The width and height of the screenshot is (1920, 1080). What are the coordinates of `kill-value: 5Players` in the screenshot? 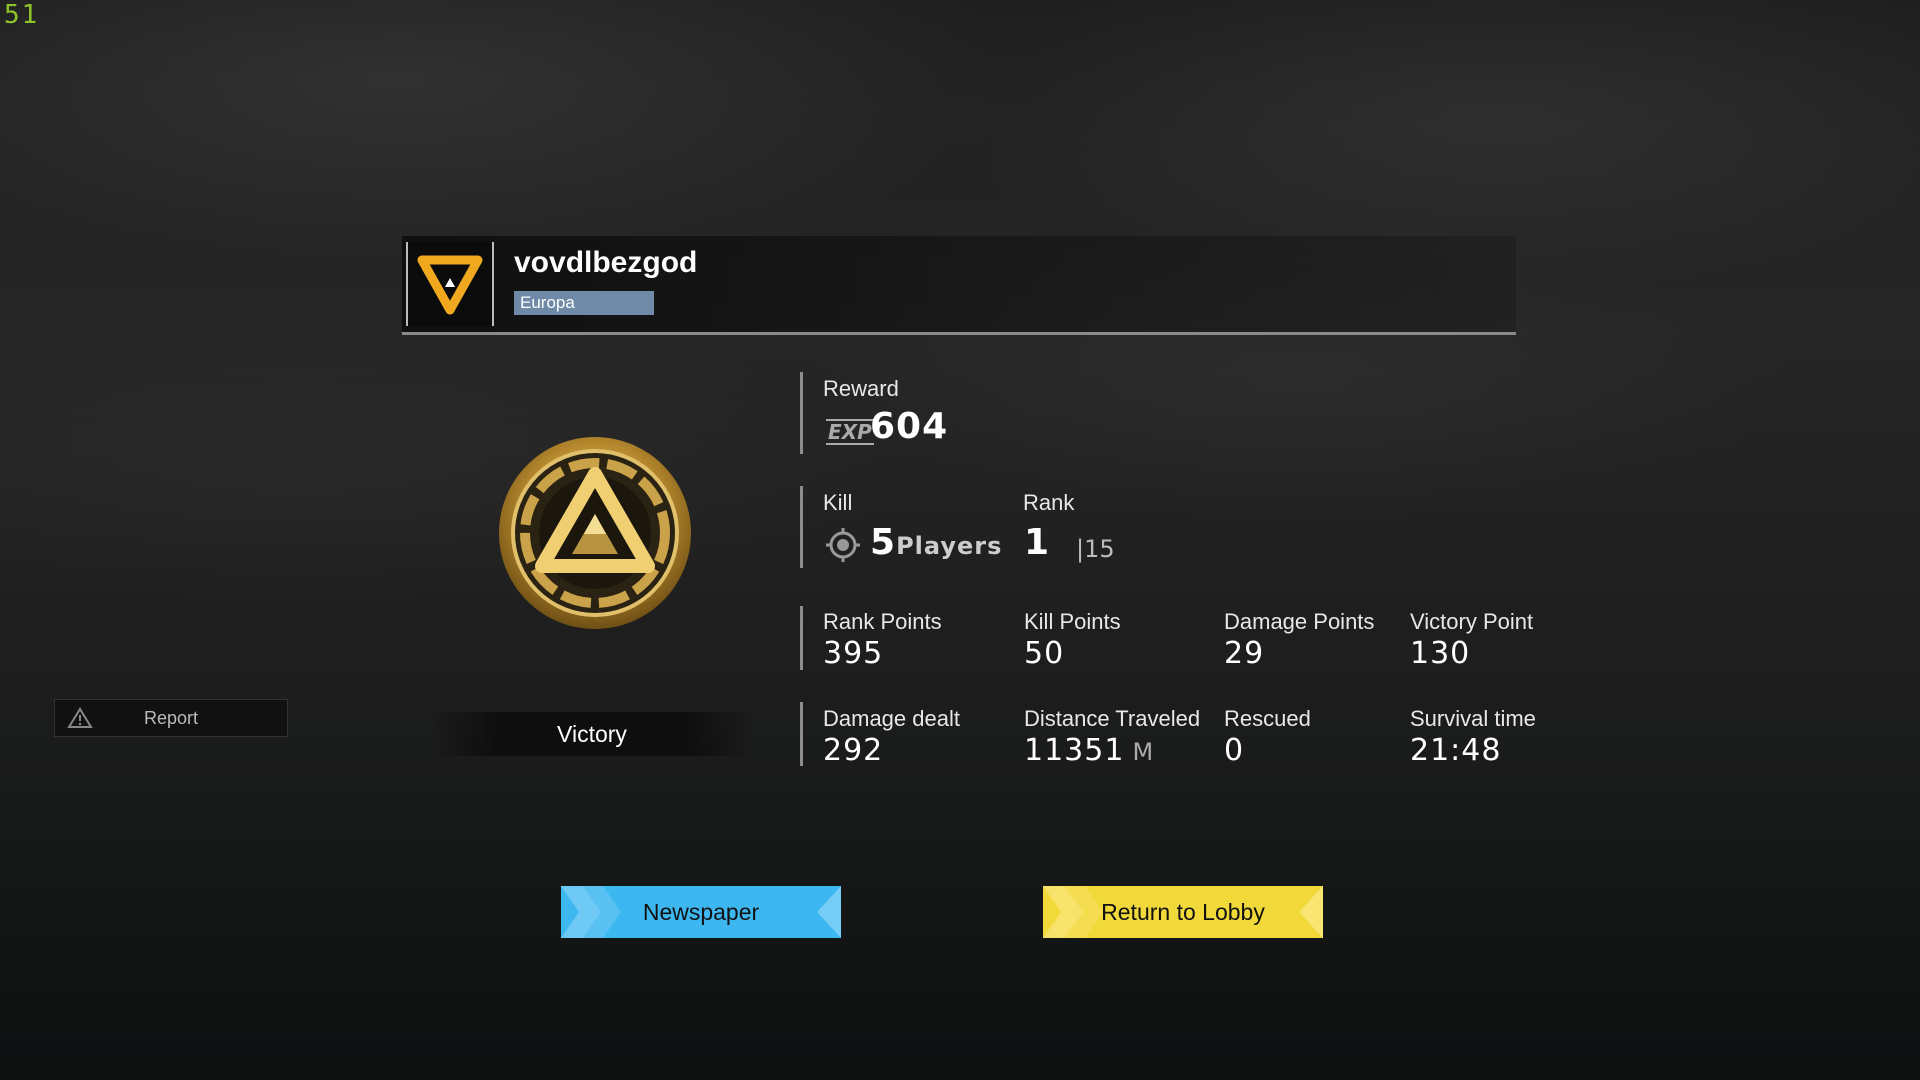 It's located at (936, 542).